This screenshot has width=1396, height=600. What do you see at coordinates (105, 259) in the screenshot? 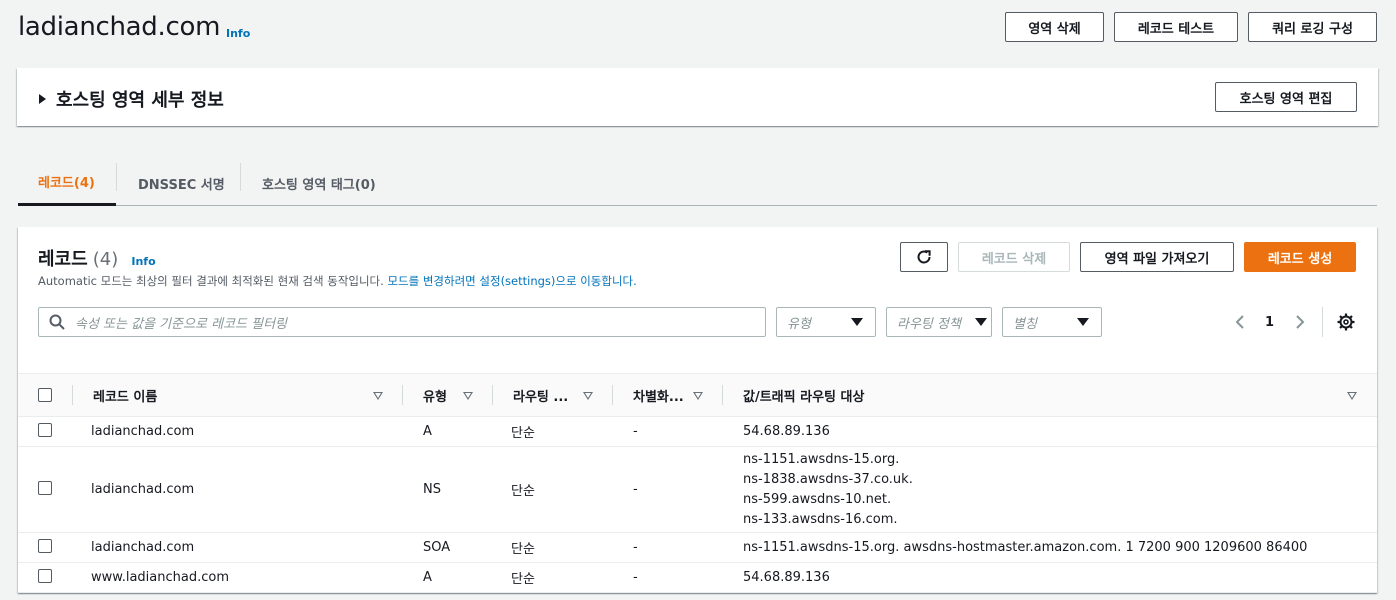
I see `records-count: (4)` at bounding box center [105, 259].